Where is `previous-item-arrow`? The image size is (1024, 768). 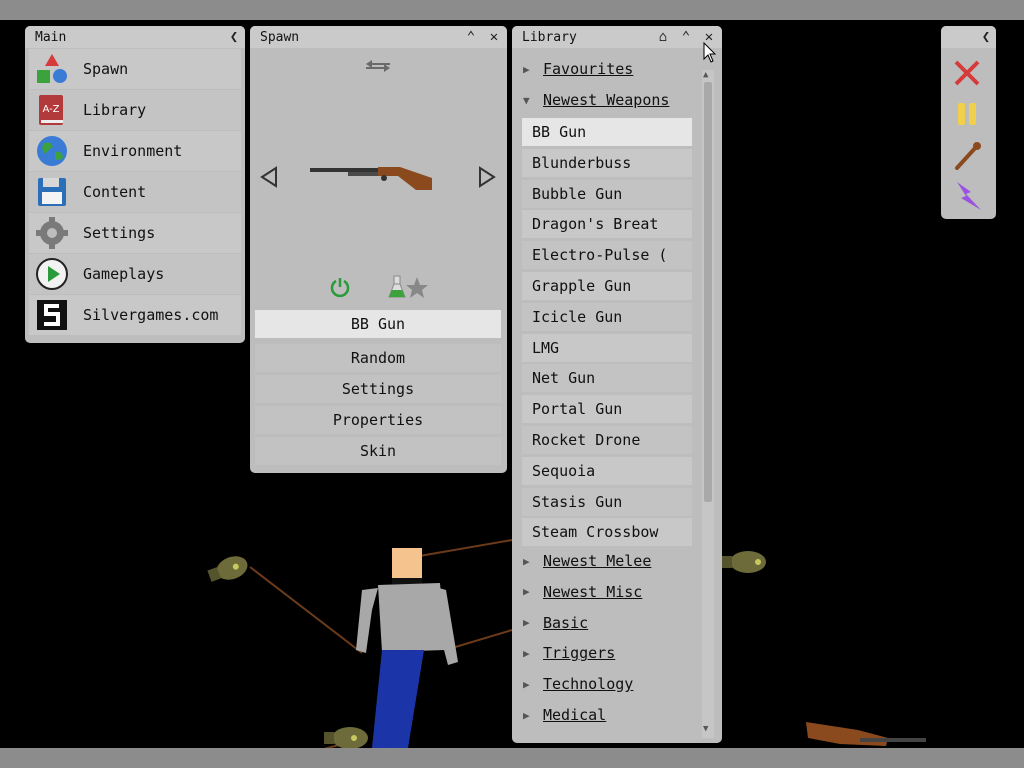 previous-item-arrow is located at coordinates (269, 179).